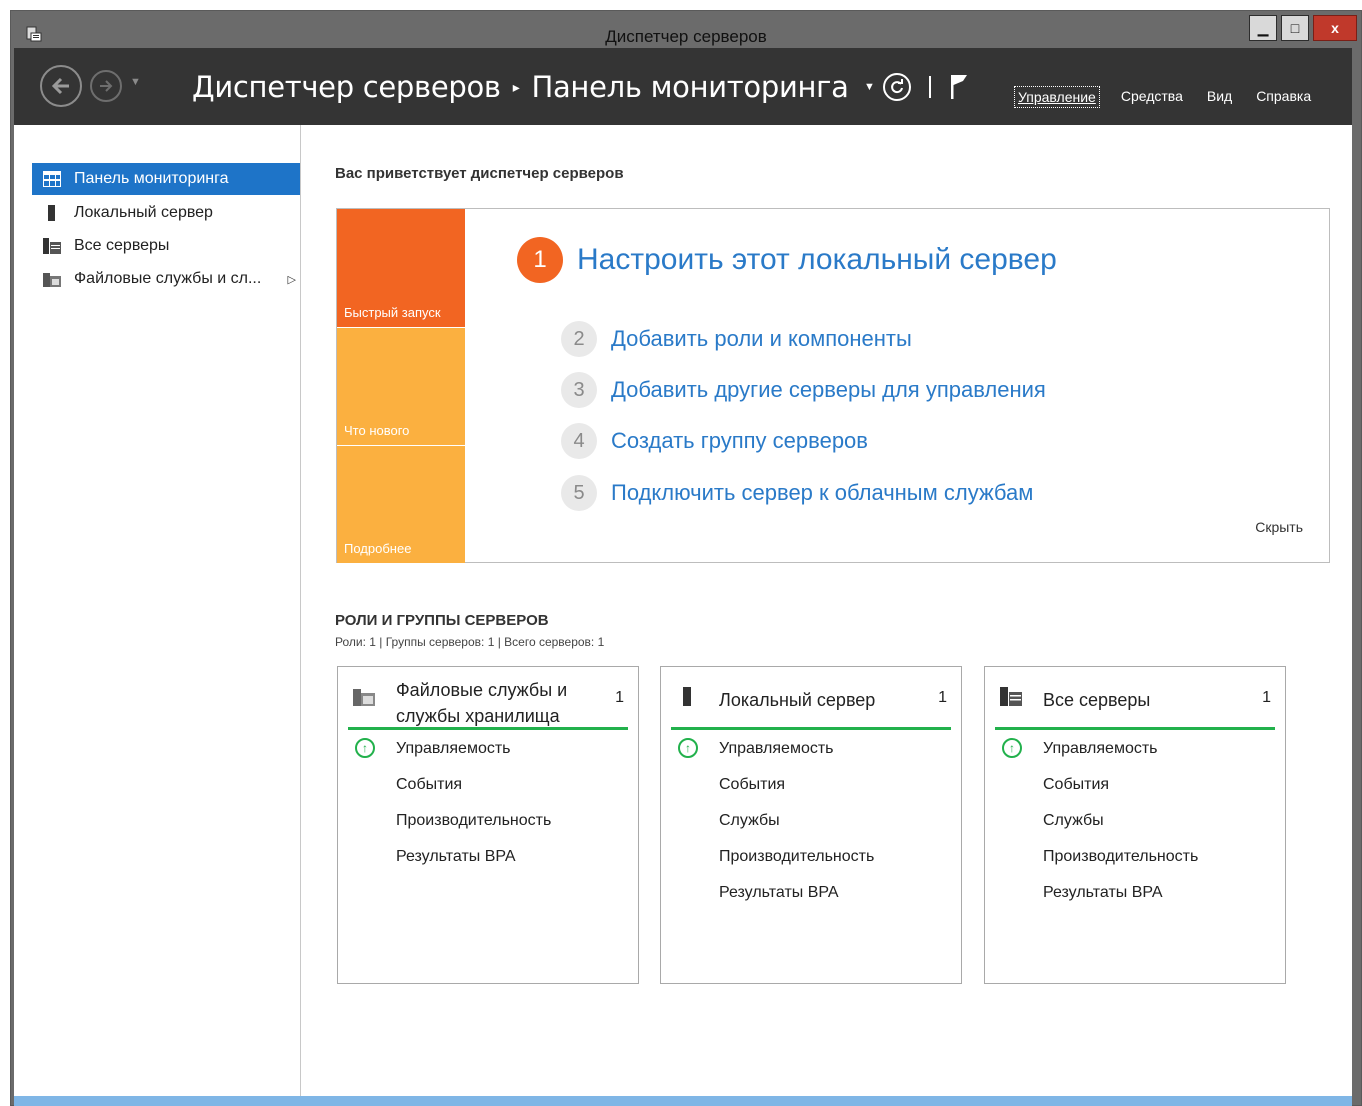  I want to click on breadcrumb-root: Диспетчер серверов, so click(346, 87).